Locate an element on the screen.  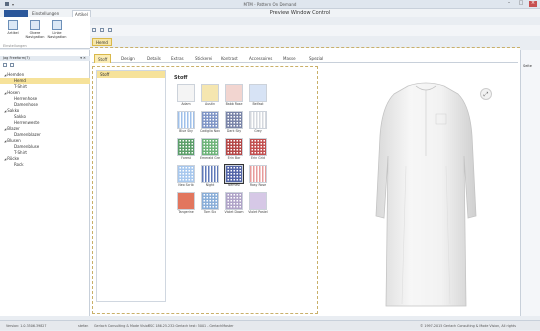
tab-artikel: Artikel is located at coordinates (81, 13).